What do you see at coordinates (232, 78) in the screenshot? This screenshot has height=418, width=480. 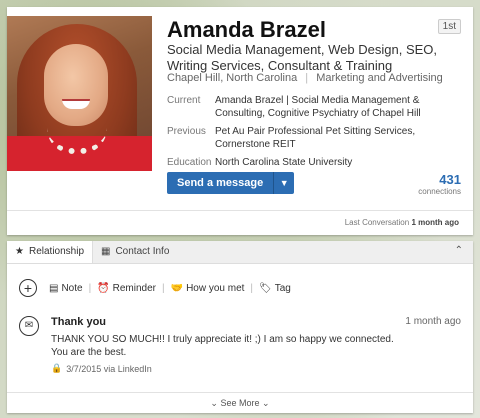 I see `location: Chapel Hill, North Carolina` at bounding box center [232, 78].